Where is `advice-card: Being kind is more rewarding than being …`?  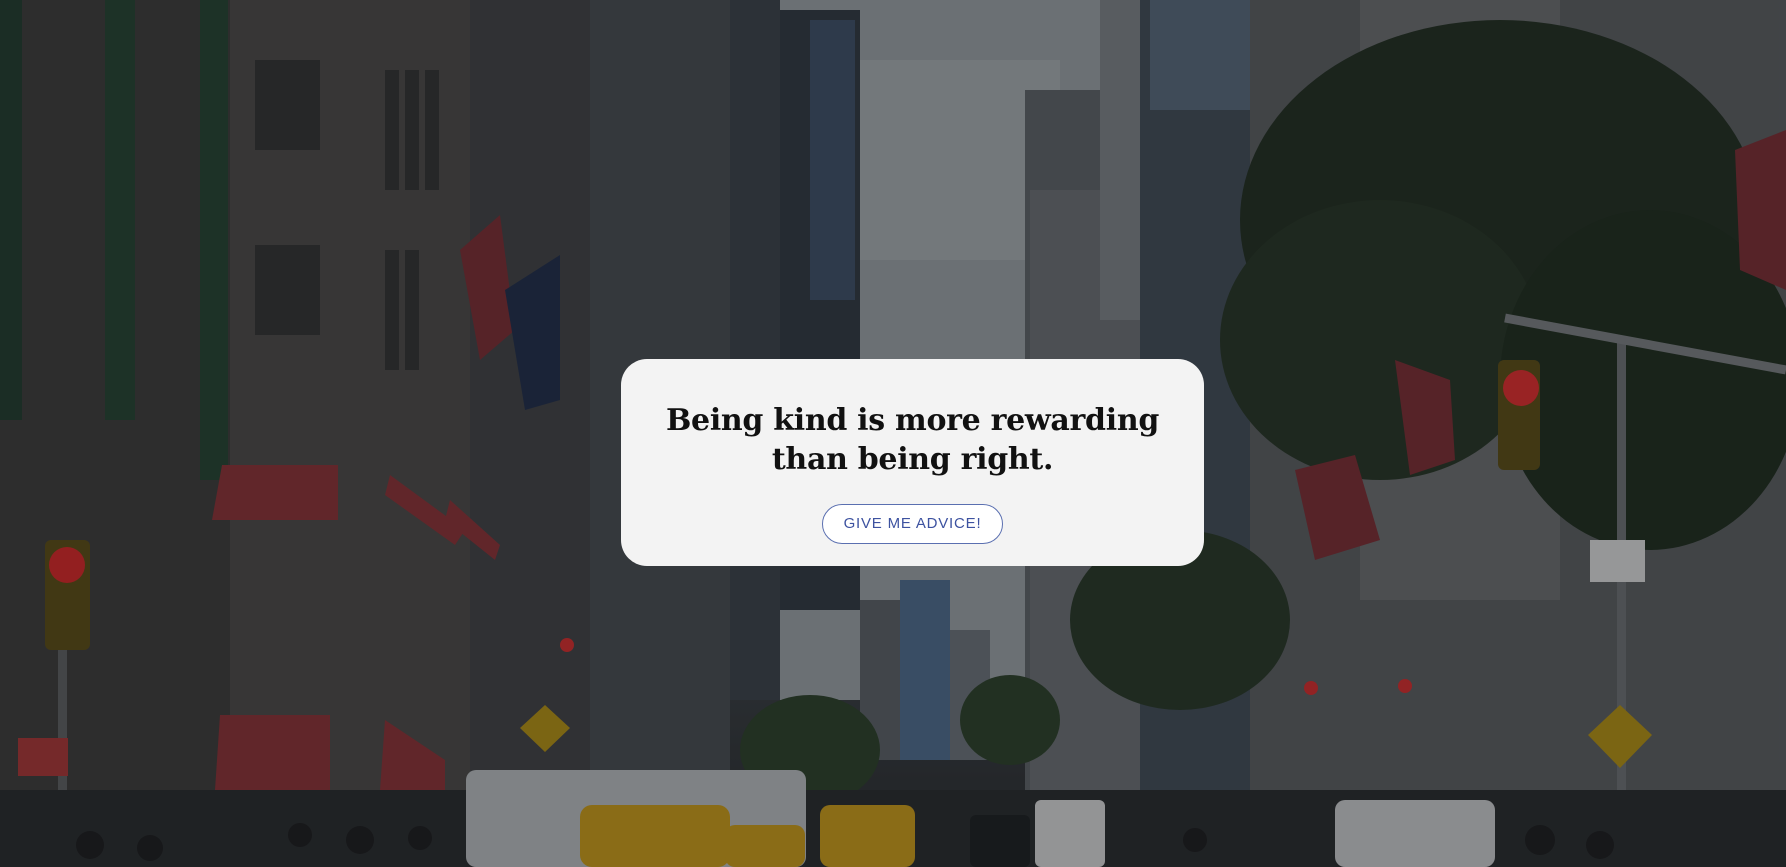 advice-card: Being kind is more rewarding than being … is located at coordinates (912, 462).